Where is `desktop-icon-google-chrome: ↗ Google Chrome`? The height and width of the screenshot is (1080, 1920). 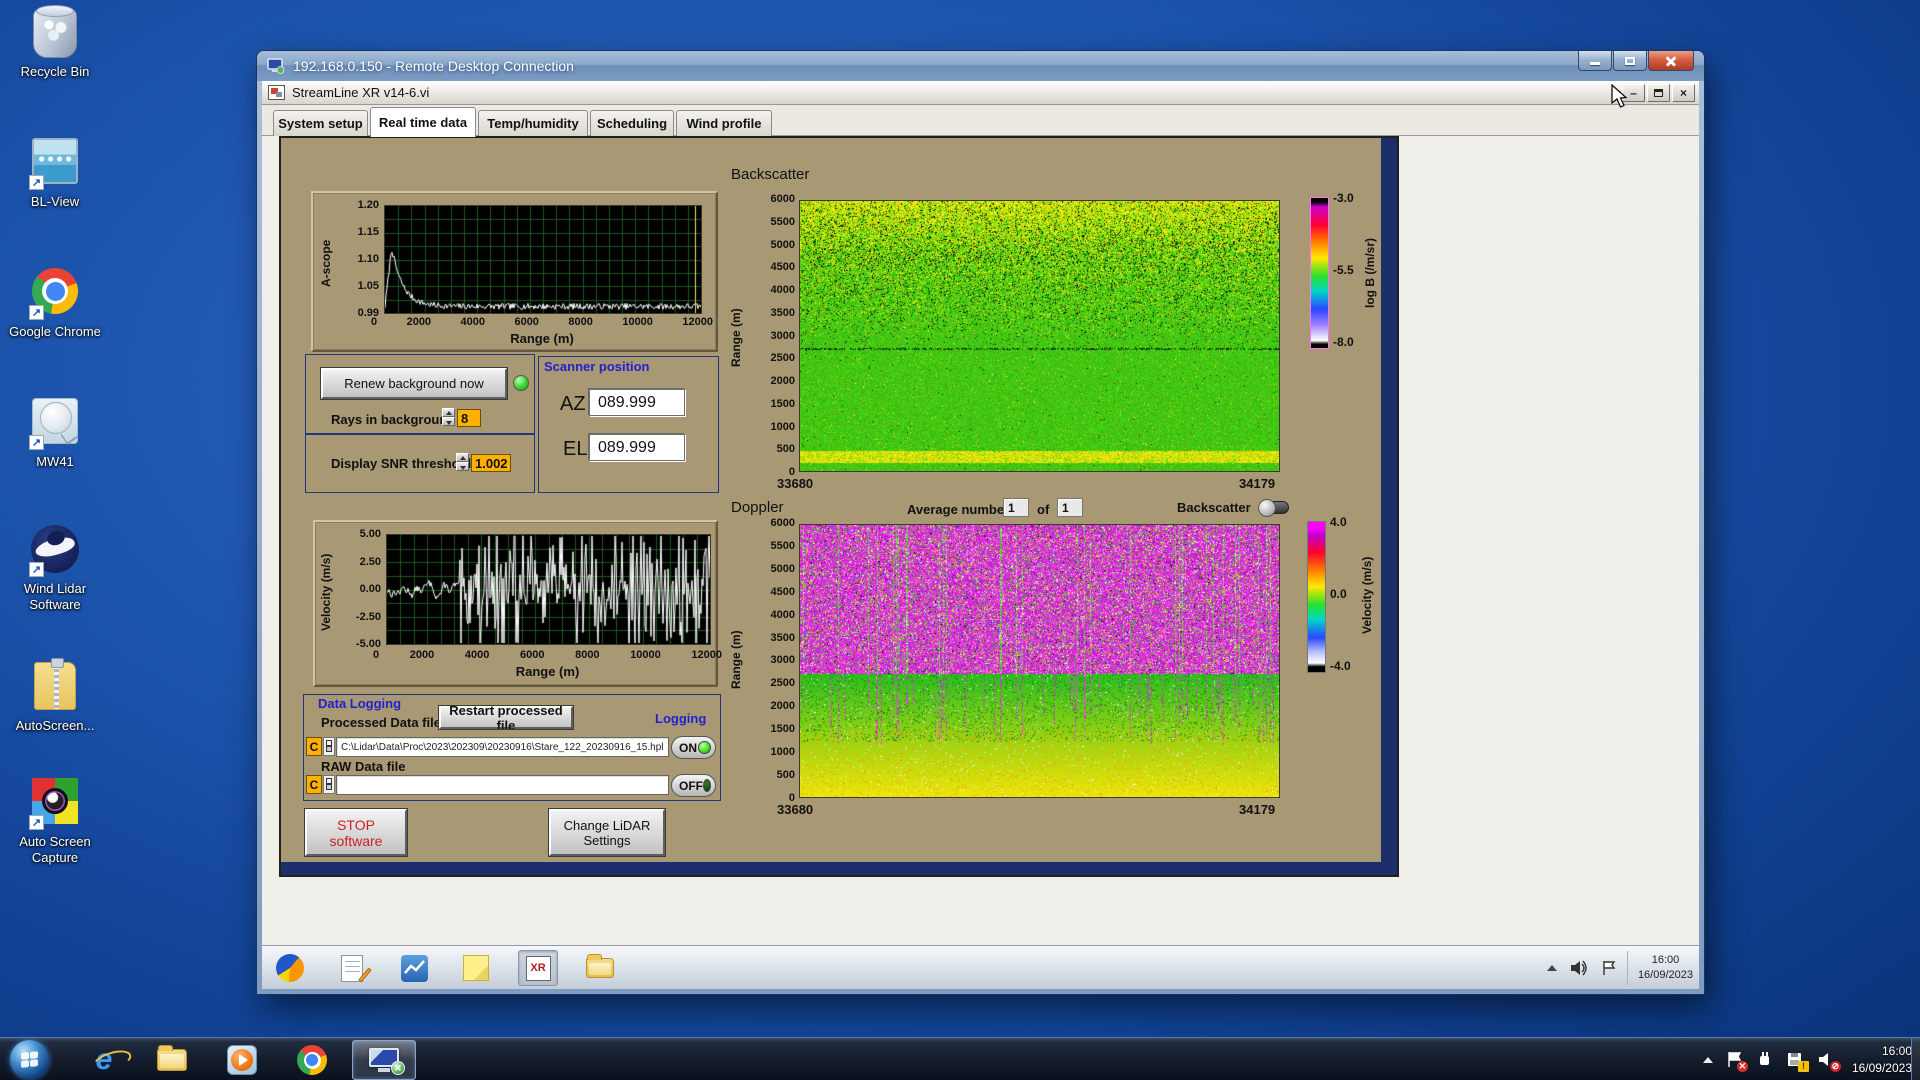 desktop-icon-google-chrome: ↗ Google Chrome is located at coordinates (55, 304).